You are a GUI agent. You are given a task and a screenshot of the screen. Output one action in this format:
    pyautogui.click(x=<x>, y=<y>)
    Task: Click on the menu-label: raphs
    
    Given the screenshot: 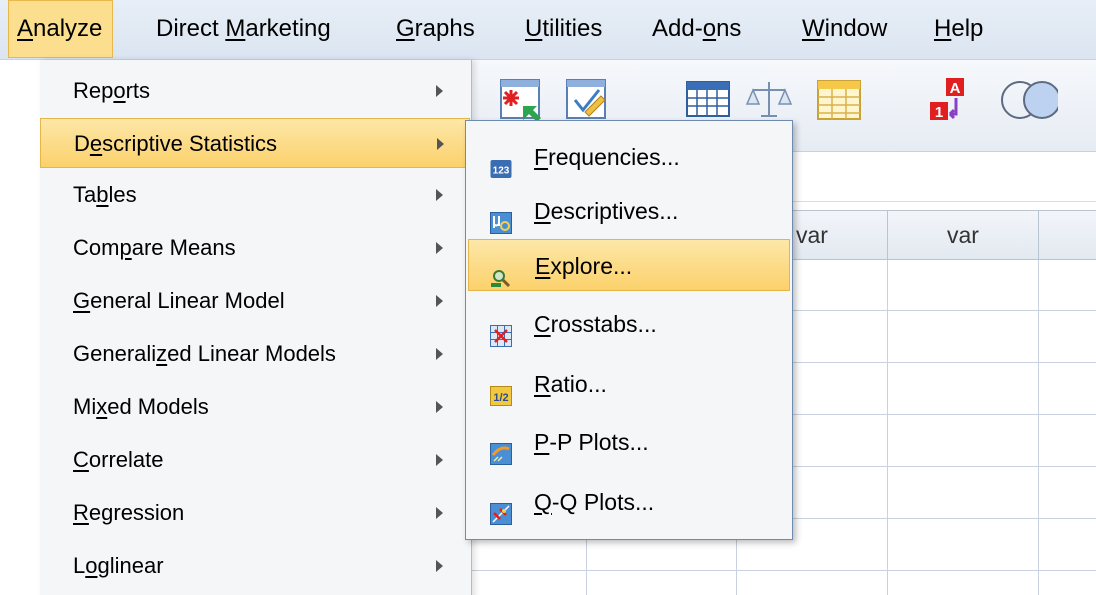 What is the action you would take?
    pyautogui.click(x=444, y=28)
    